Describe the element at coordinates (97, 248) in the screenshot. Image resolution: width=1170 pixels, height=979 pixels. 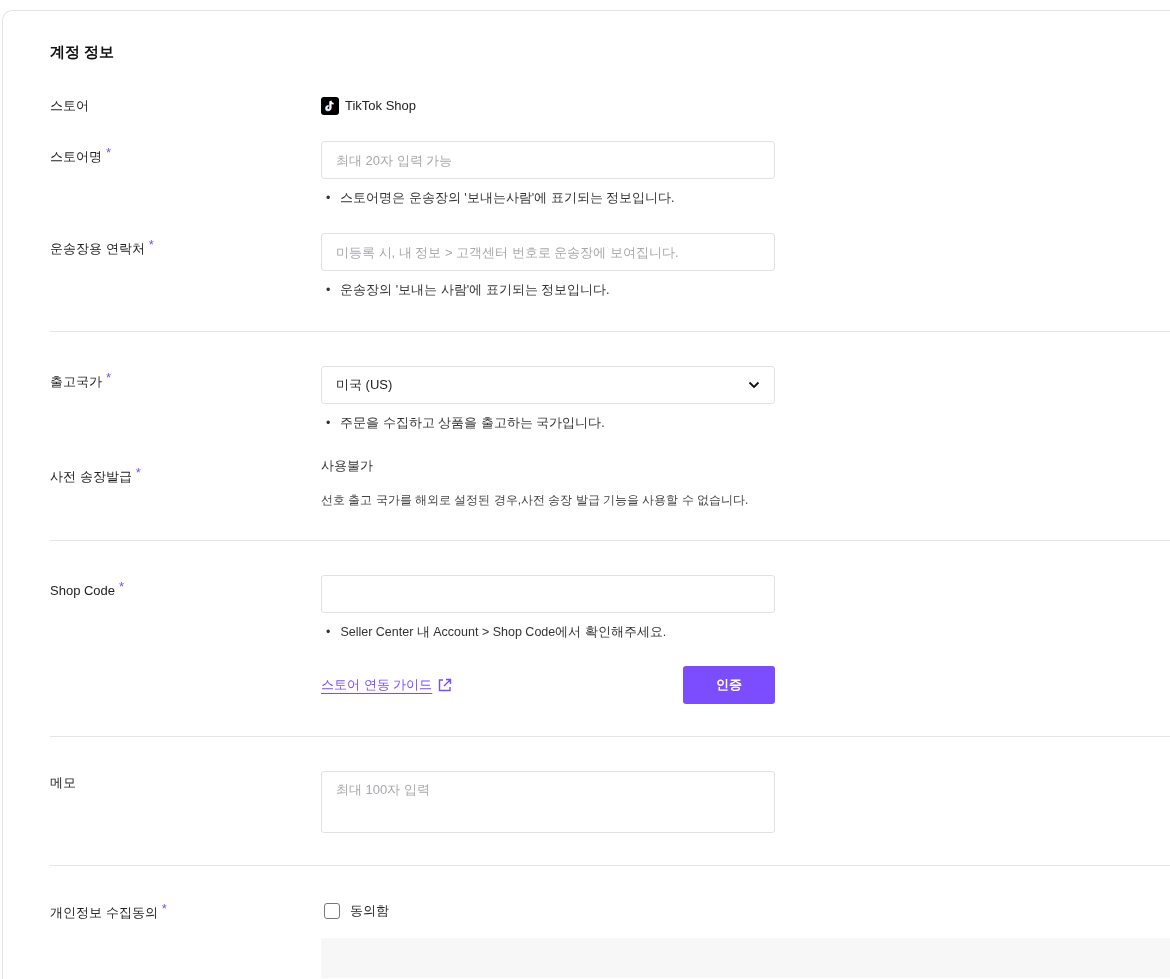
I see `field-label: 운송장용 연락처` at that location.